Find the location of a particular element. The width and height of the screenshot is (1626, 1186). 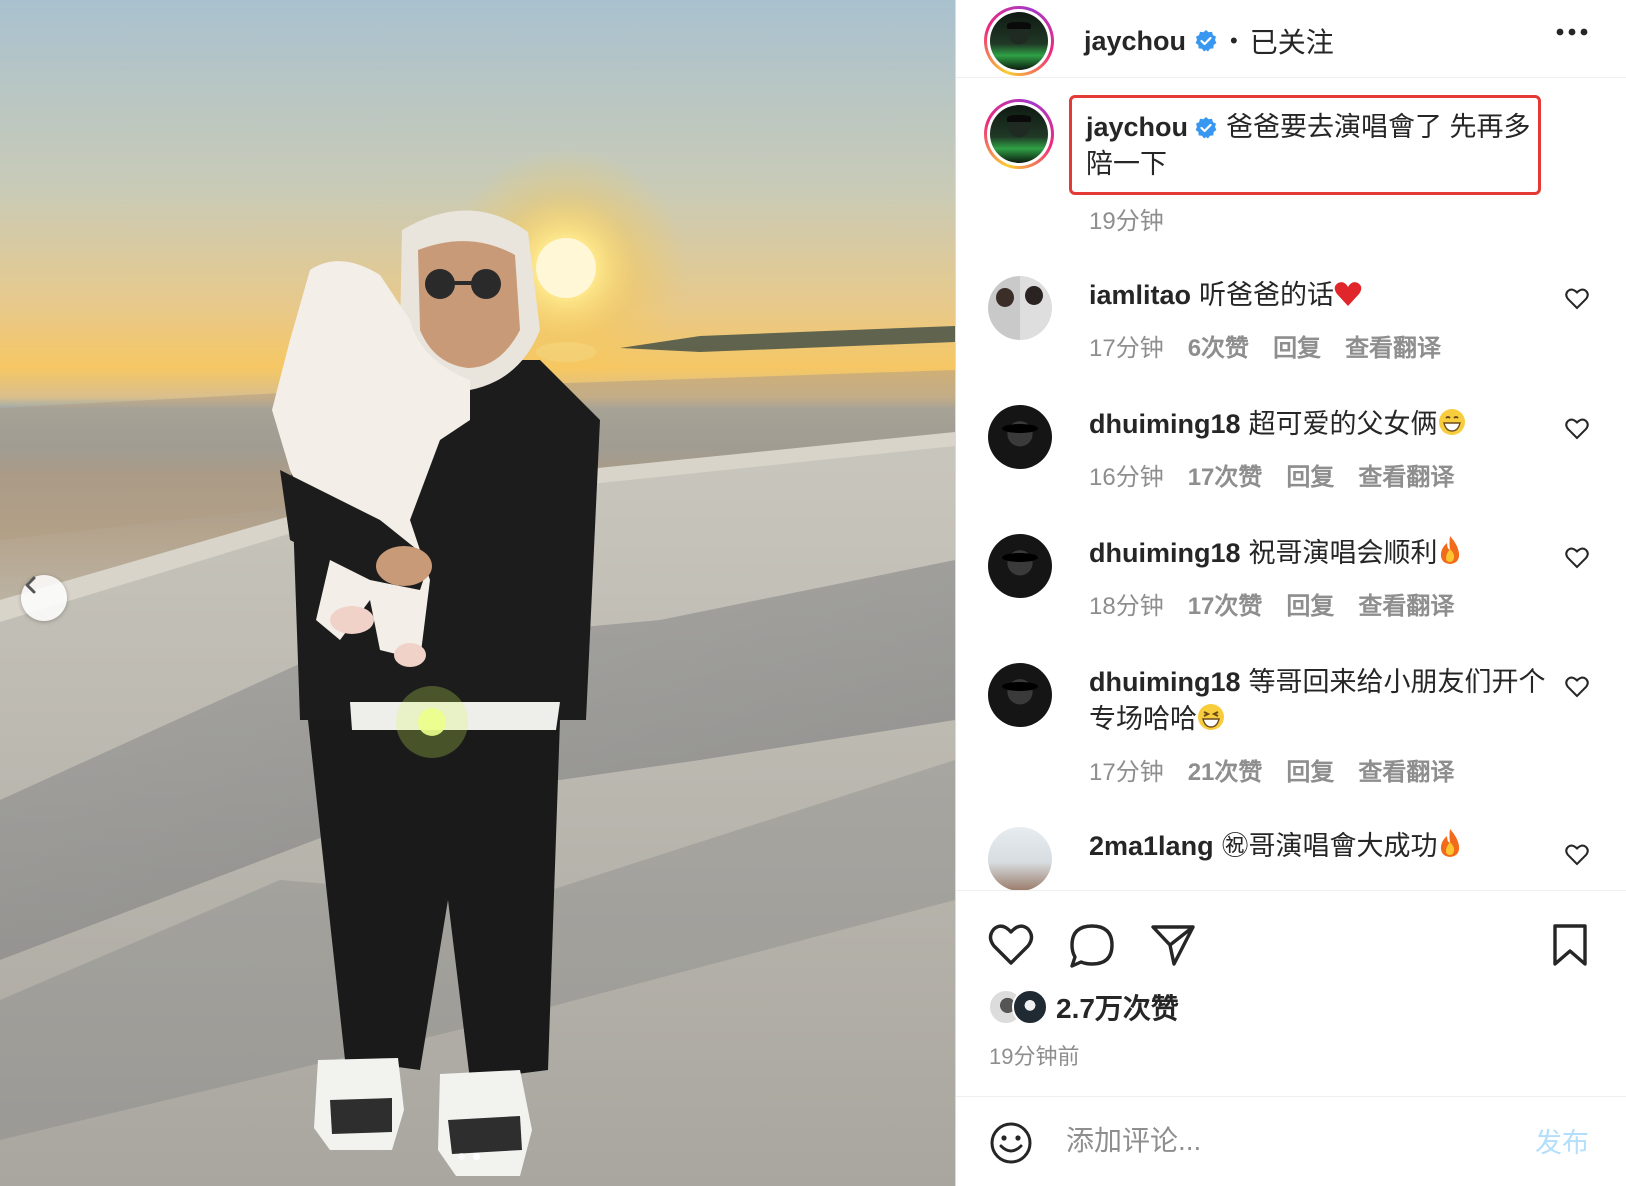

likes-count: 2.7万次赞 is located at coordinates (1117, 1007).